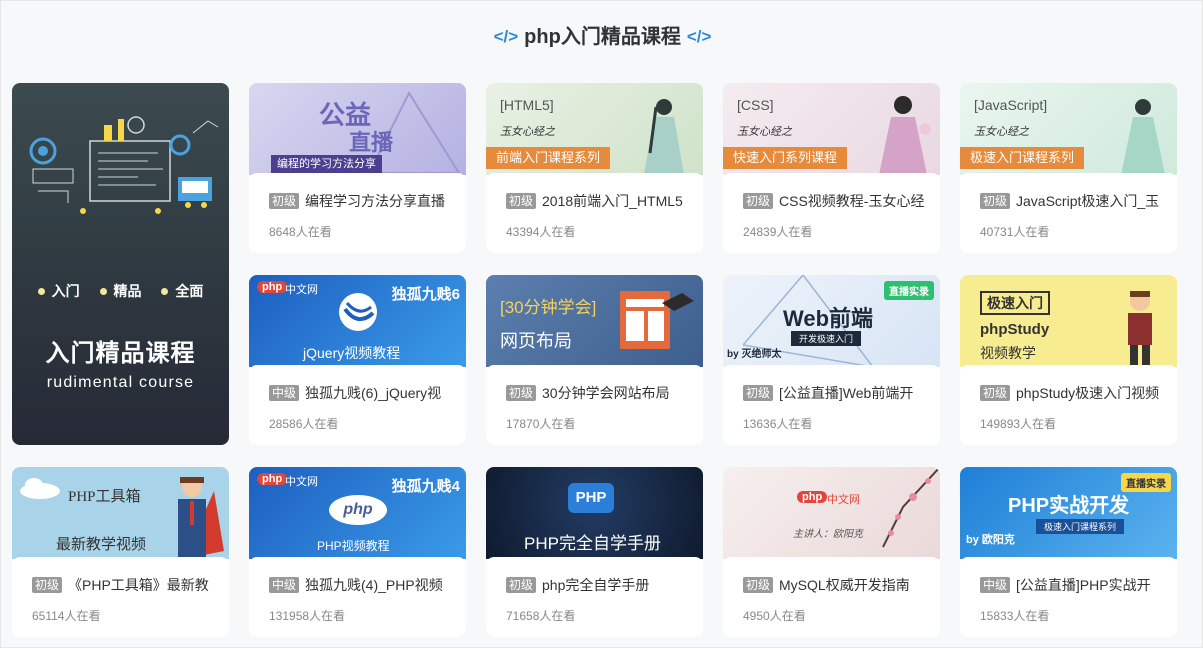 The image size is (1203, 648). Describe the element at coordinates (828, 318) in the screenshot. I see `thumb-title: Web前端` at that location.